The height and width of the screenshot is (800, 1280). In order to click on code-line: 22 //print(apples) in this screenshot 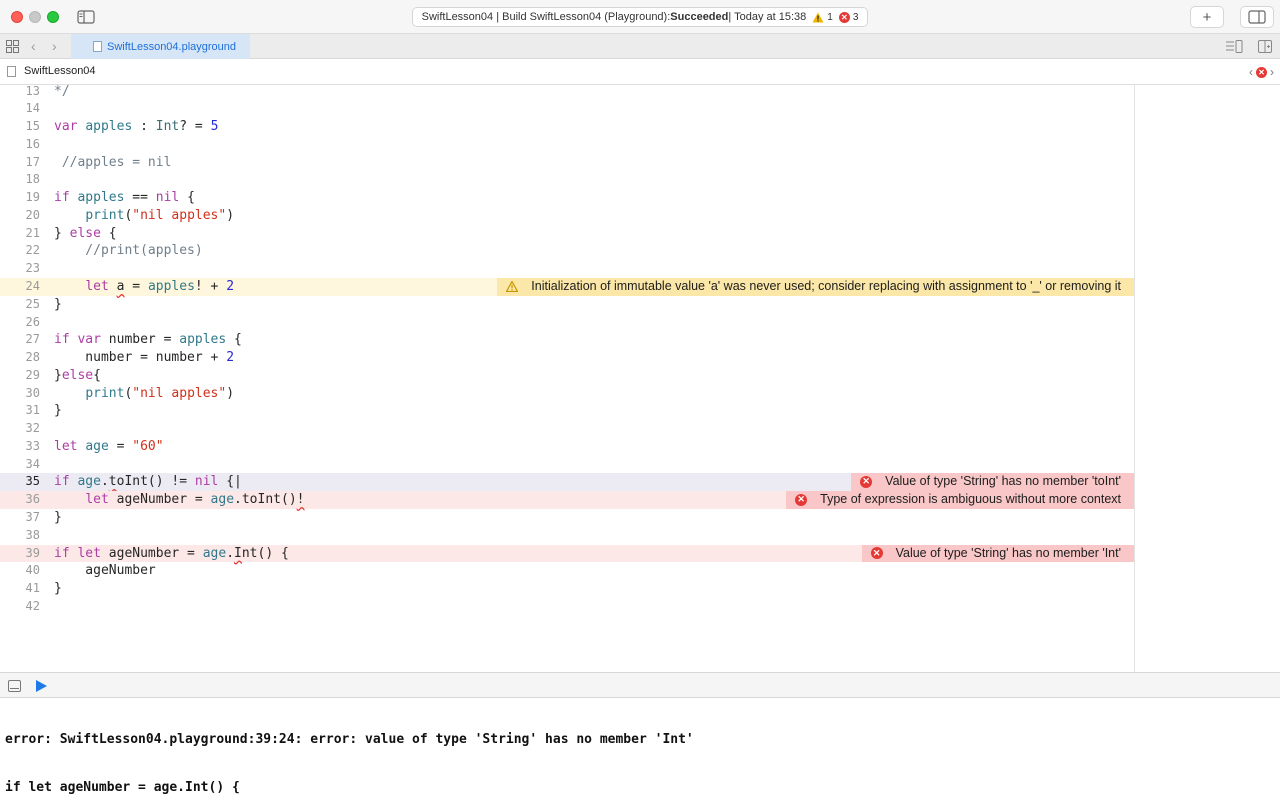, I will do `click(567, 251)`.